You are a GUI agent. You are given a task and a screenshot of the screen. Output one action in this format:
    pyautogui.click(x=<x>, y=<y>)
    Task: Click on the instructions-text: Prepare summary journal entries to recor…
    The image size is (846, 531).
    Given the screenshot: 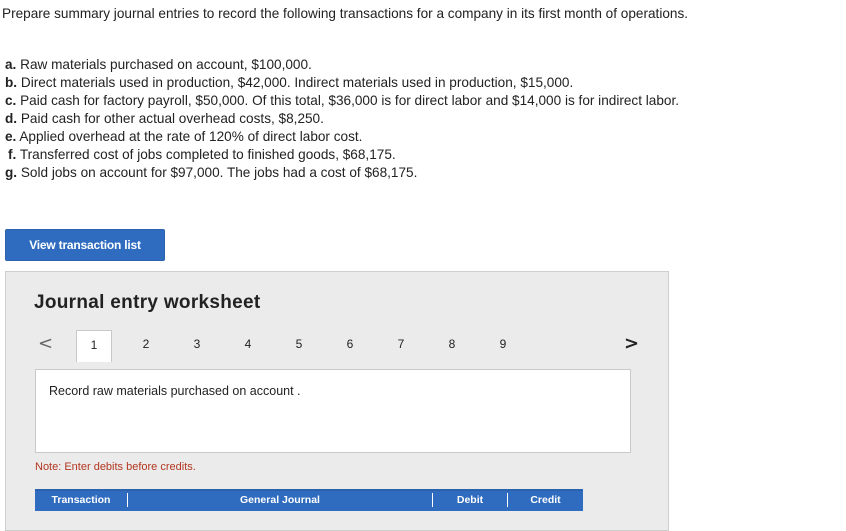 What is the action you would take?
    pyautogui.click(x=345, y=13)
    